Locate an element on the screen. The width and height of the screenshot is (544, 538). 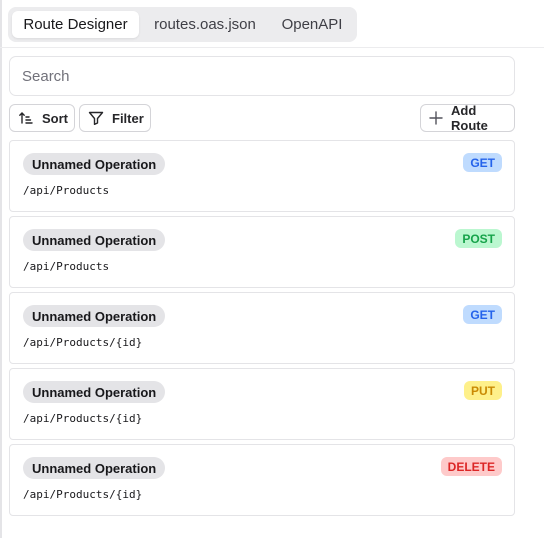
plus-icon is located at coordinates (436, 118).